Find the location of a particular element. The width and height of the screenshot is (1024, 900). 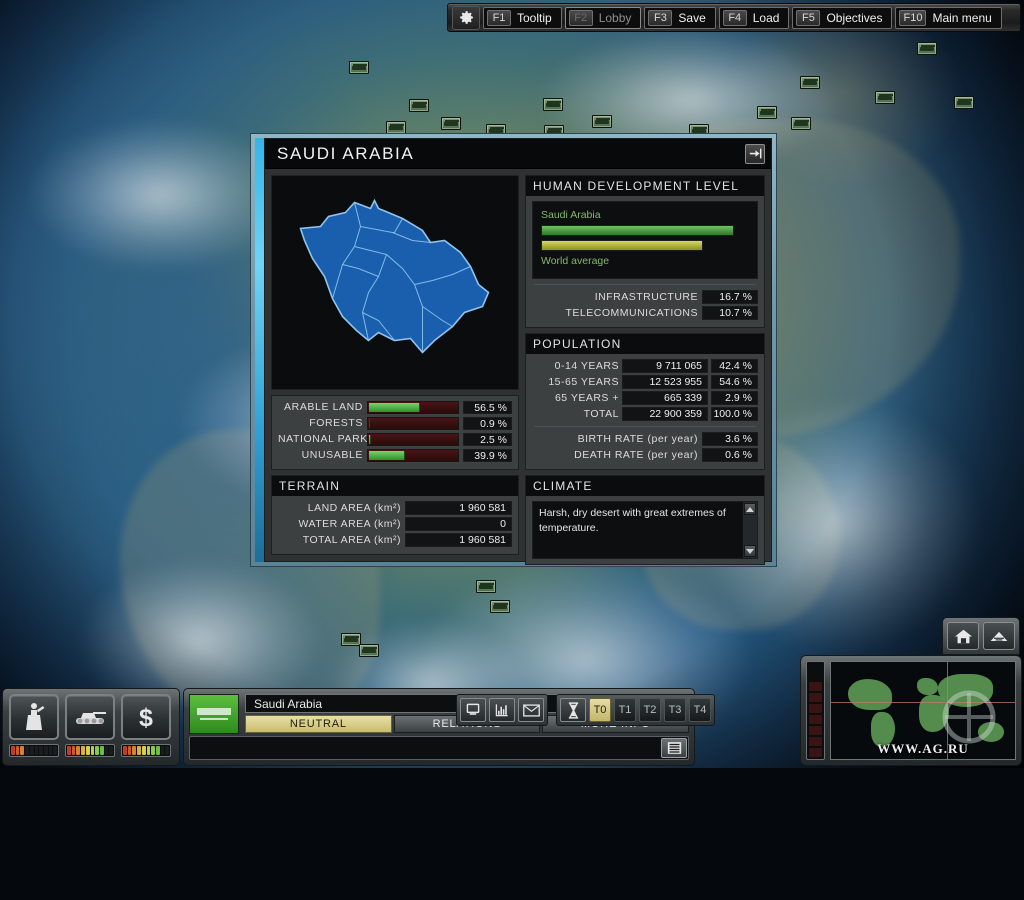

menu-item-tooltip: F1 Tooltip is located at coordinates (522, 17).